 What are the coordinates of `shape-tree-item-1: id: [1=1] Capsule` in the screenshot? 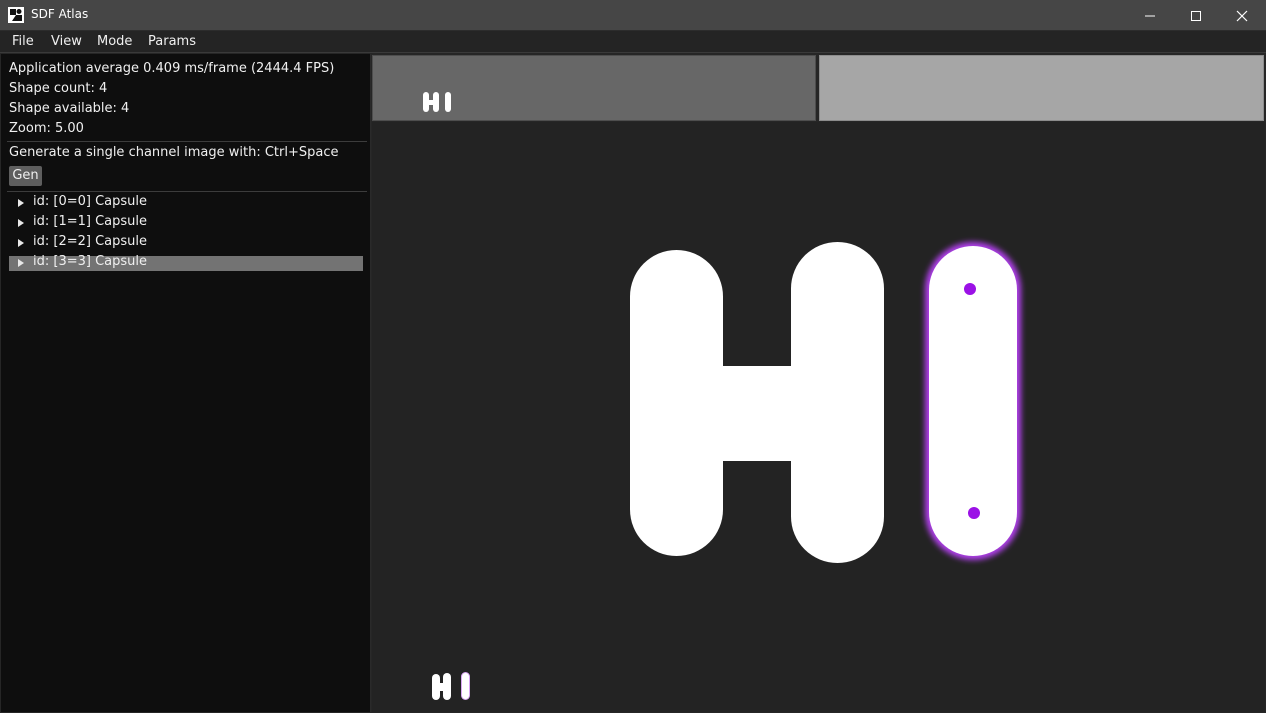 It's located at (186, 222).